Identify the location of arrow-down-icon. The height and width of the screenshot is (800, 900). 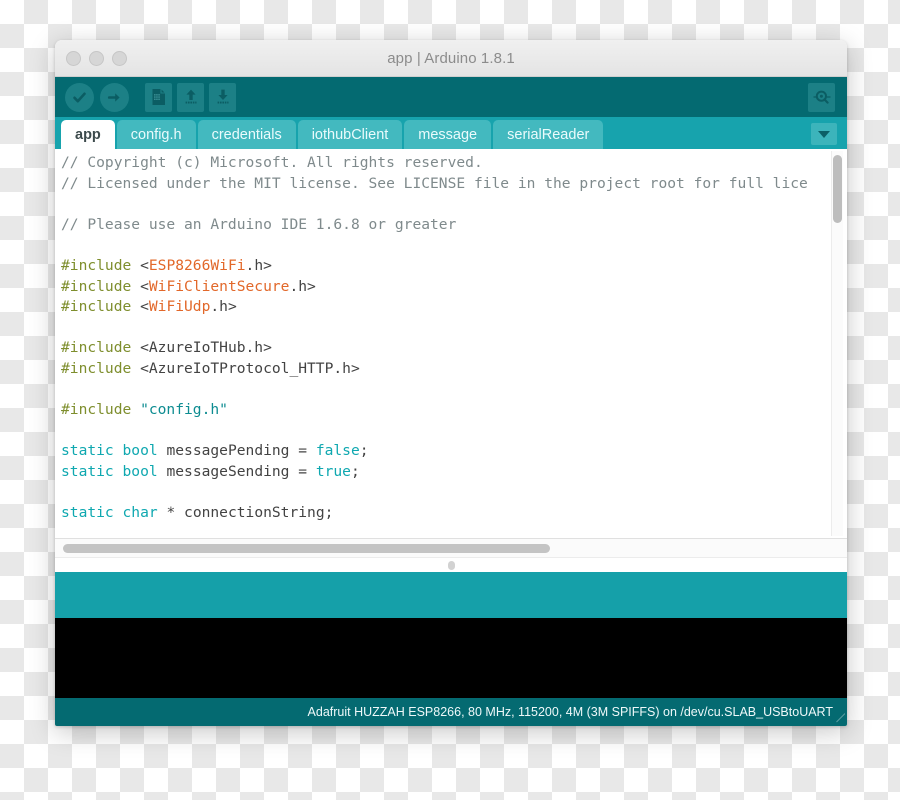
(223, 97).